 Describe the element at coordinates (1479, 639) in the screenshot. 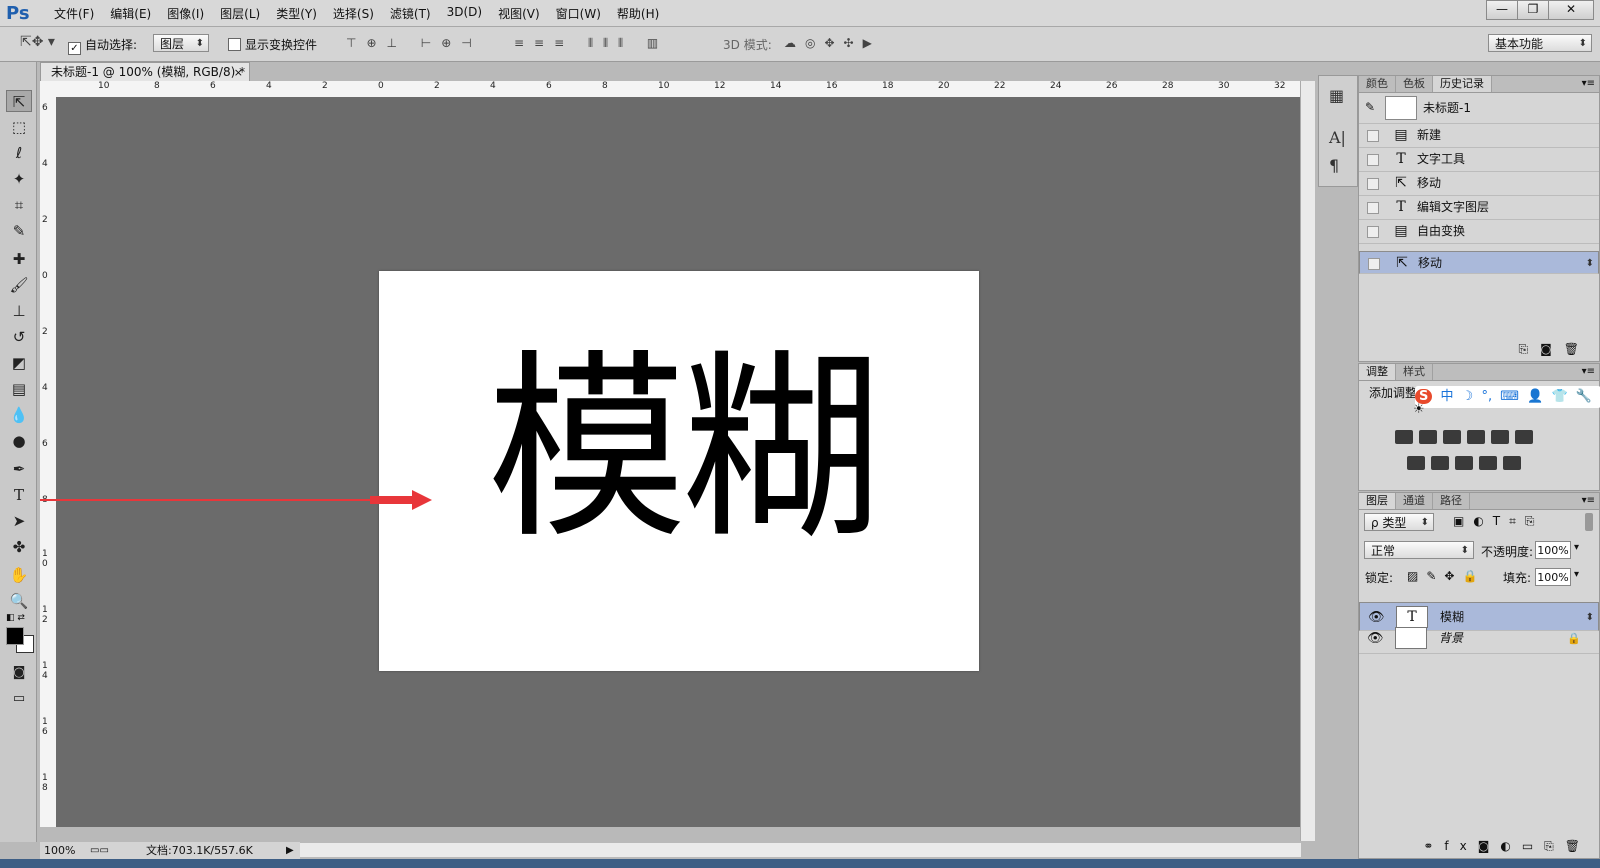

I see `layer-row-background: 👁 背景 🔒` at that location.